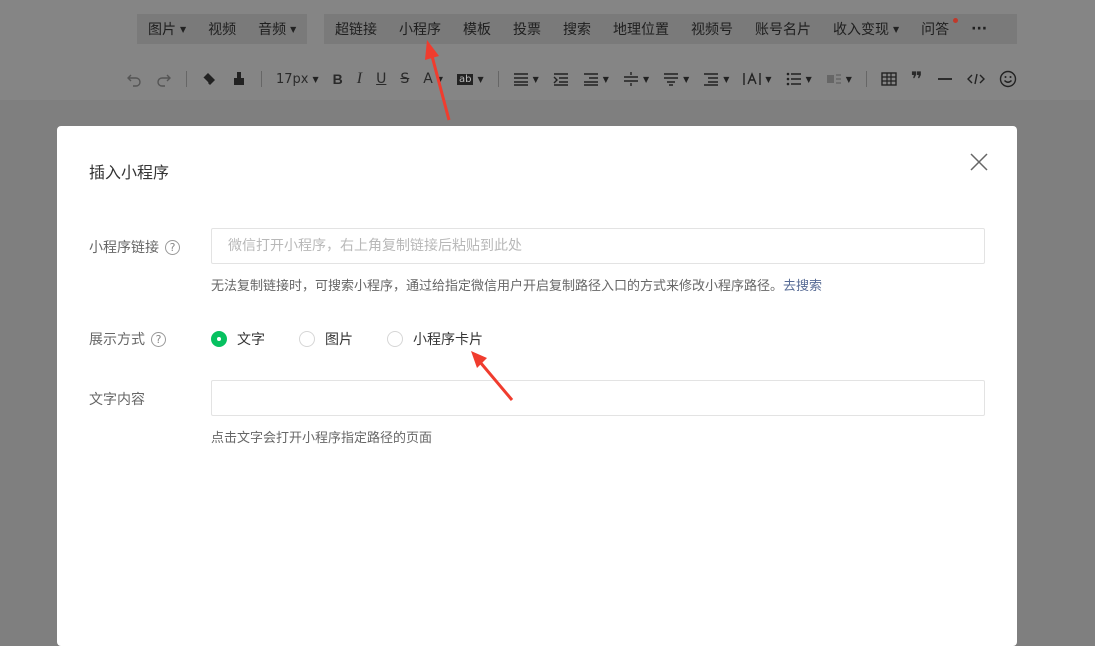  Describe the element at coordinates (839, 79) in the screenshot. I see `float-icon: ▼` at that location.